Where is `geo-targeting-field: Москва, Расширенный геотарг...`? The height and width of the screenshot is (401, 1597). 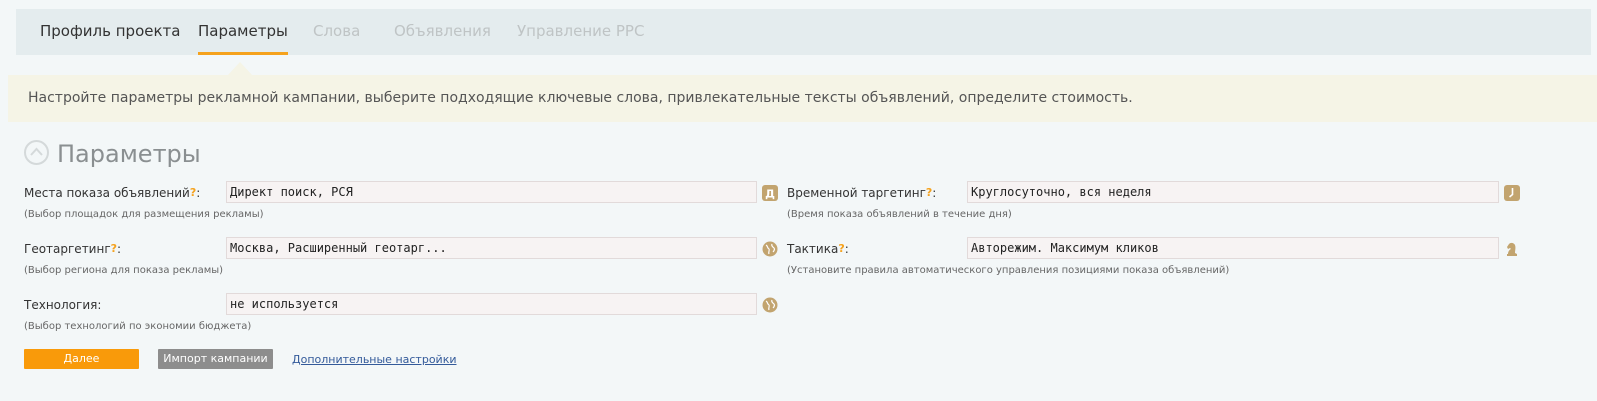 geo-targeting-field: Москва, Расширенный геотарг... is located at coordinates (491, 248).